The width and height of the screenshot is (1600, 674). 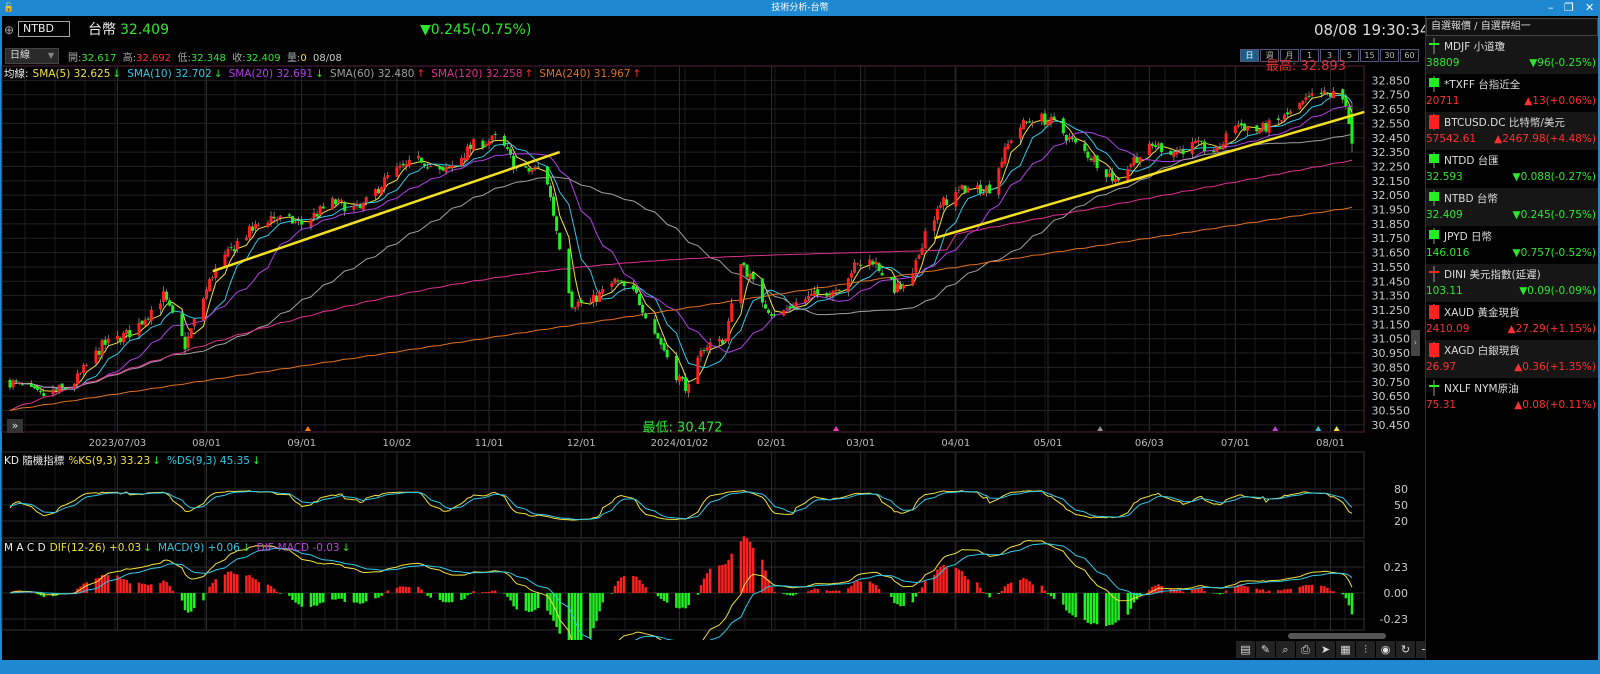 What do you see at coordinates (1441, 405) in the screenshot?
I see `watchlist-price: 75.31` at bounding box center [1441, 405].